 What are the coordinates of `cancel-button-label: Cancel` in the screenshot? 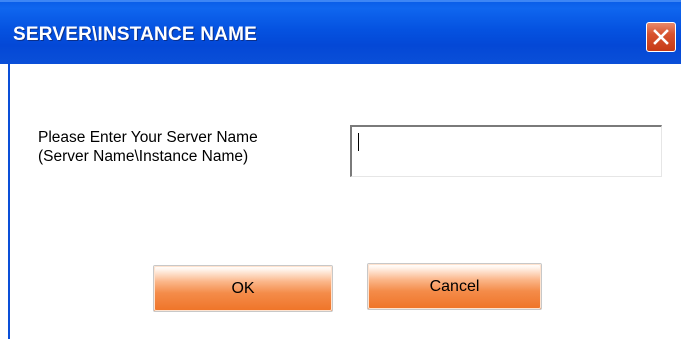 It's located at (454, 286).